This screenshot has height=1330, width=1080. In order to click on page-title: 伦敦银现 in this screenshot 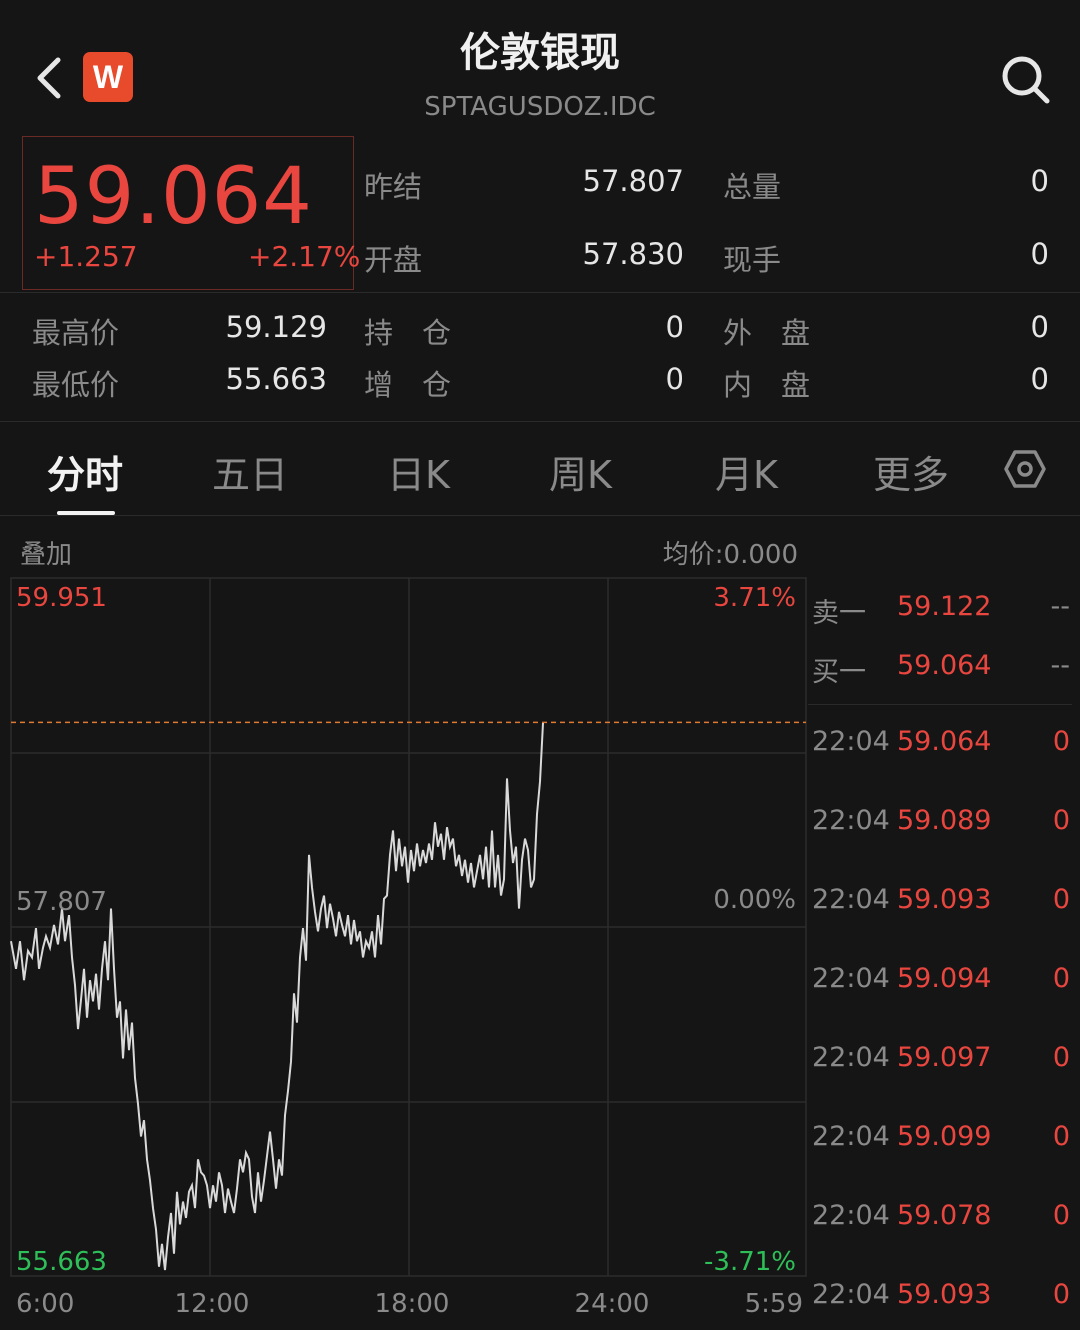, I will do `click(540, 53)`.